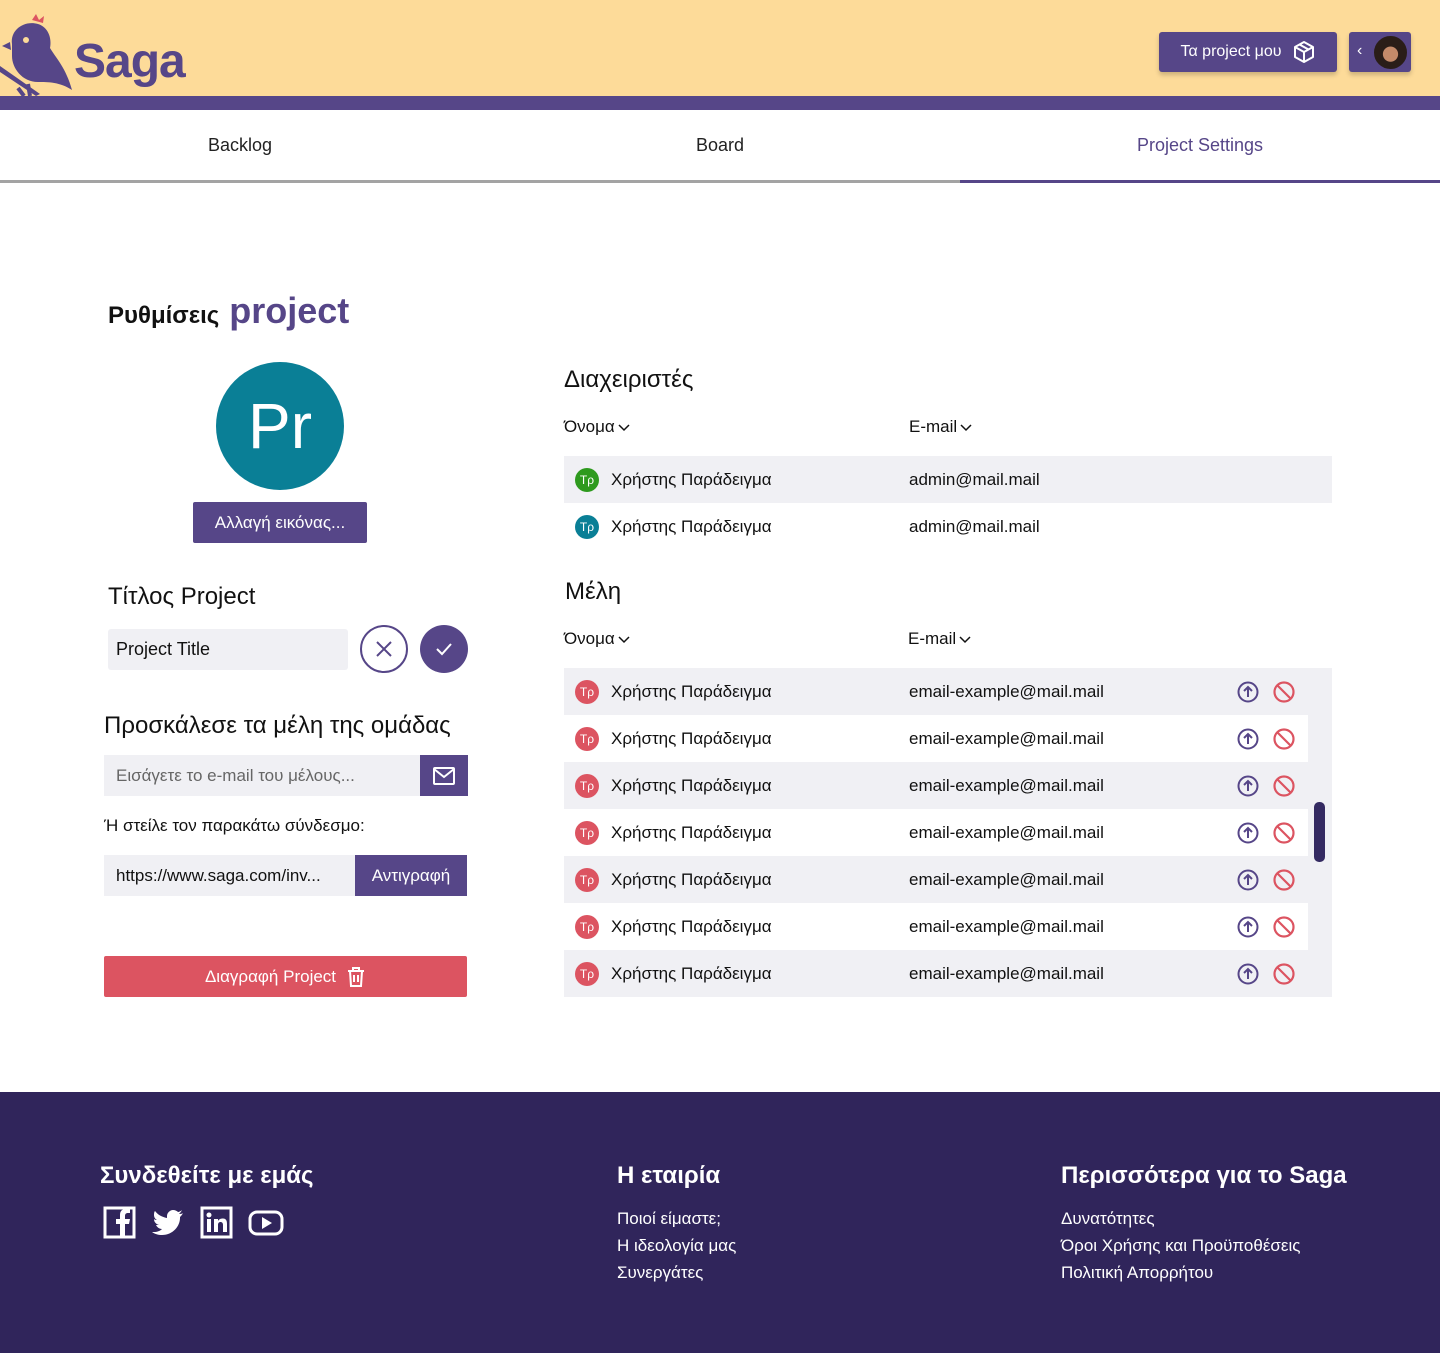 This screenshot has width=1440, height=1353. Describe the element at coordinates (720, 146) in the screenshot. I see `tab-board: Board` at that location.